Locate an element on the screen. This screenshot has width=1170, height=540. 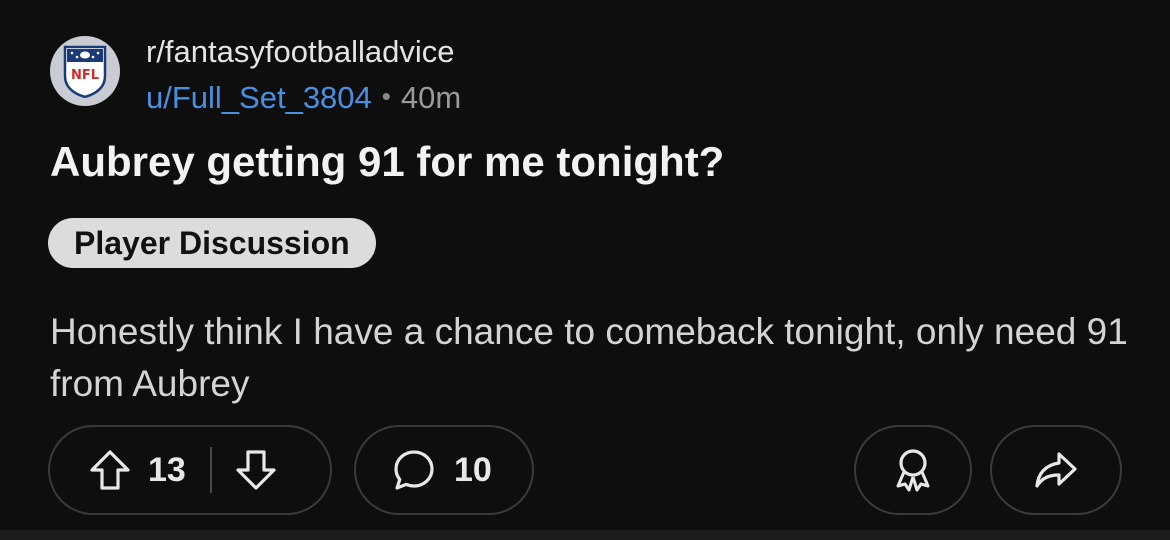
share-arrow-icon is located at coordinates (1056, 470).